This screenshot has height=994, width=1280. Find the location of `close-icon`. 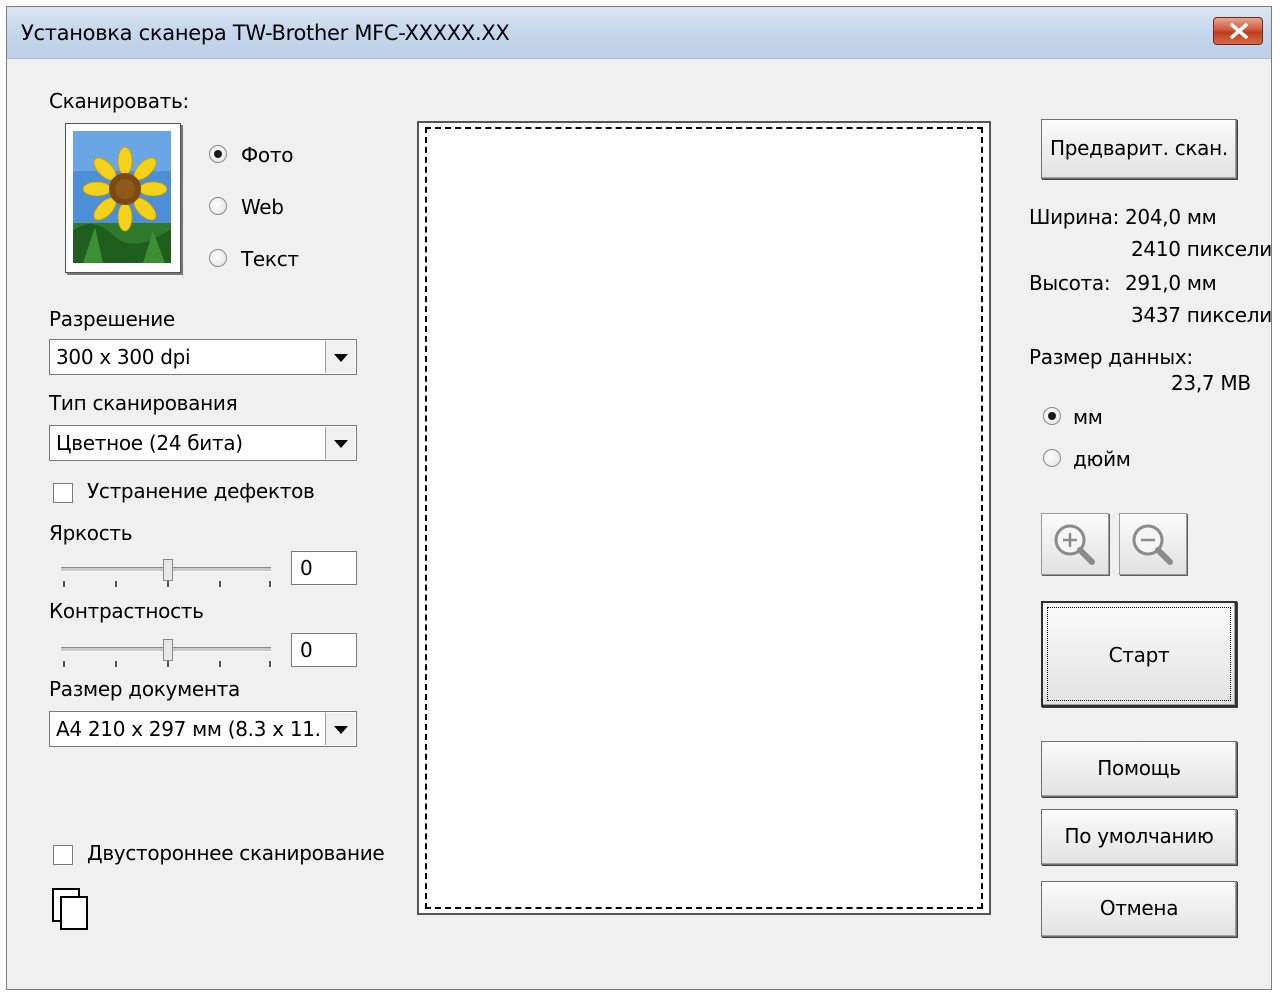

close-icon is located at coordinates (1239, 31).